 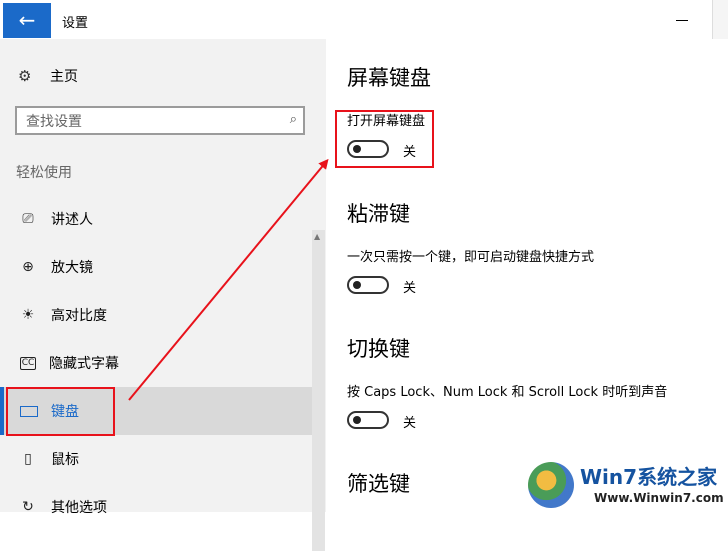 I want to click on watermark: Win7系统之家 Www.Winwin7.com, so click(x=626, y=485).